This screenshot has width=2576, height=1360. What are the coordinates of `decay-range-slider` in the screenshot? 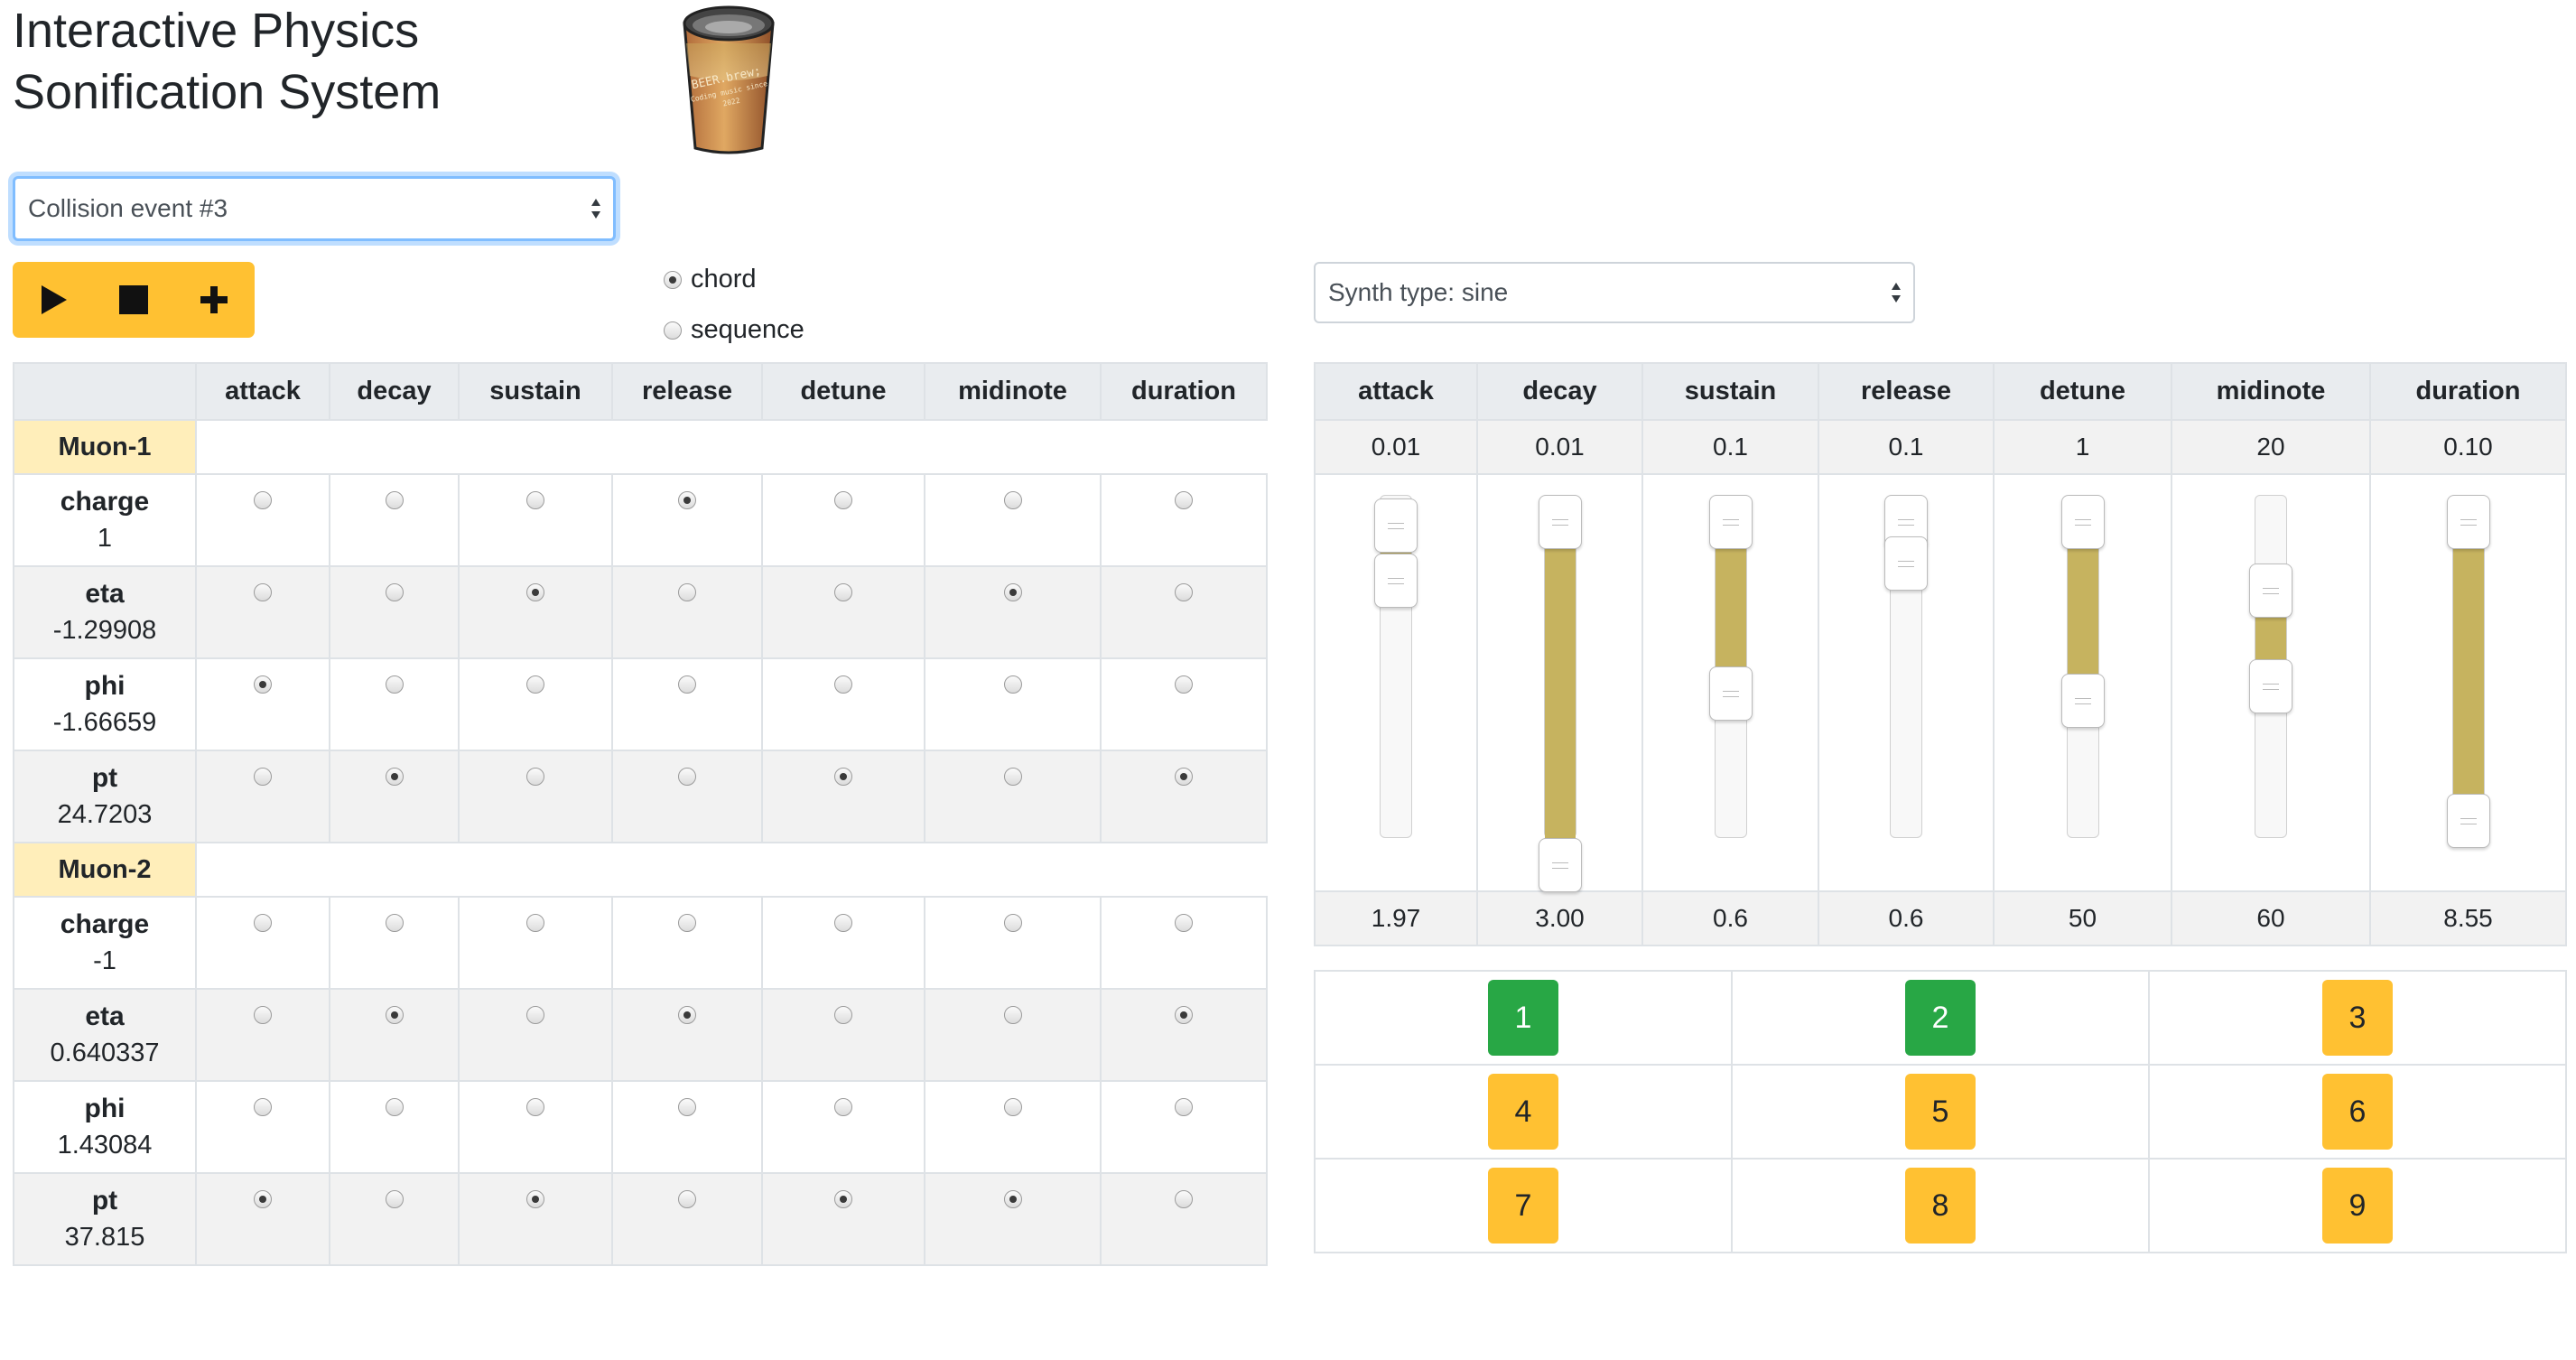 It's located at (1560, 693).